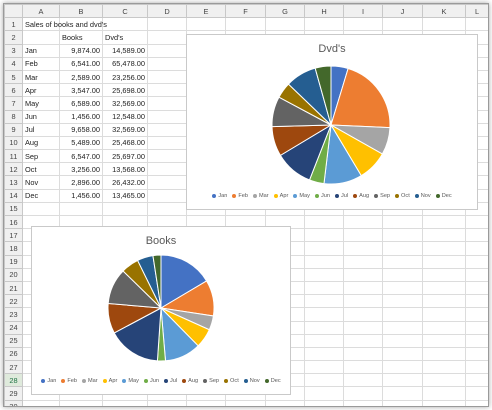 The width and height of the screenshot is (492, 410). Describe the element at coordinates (13, 340) in the screenshot. I see `row-header: 25` at that location.